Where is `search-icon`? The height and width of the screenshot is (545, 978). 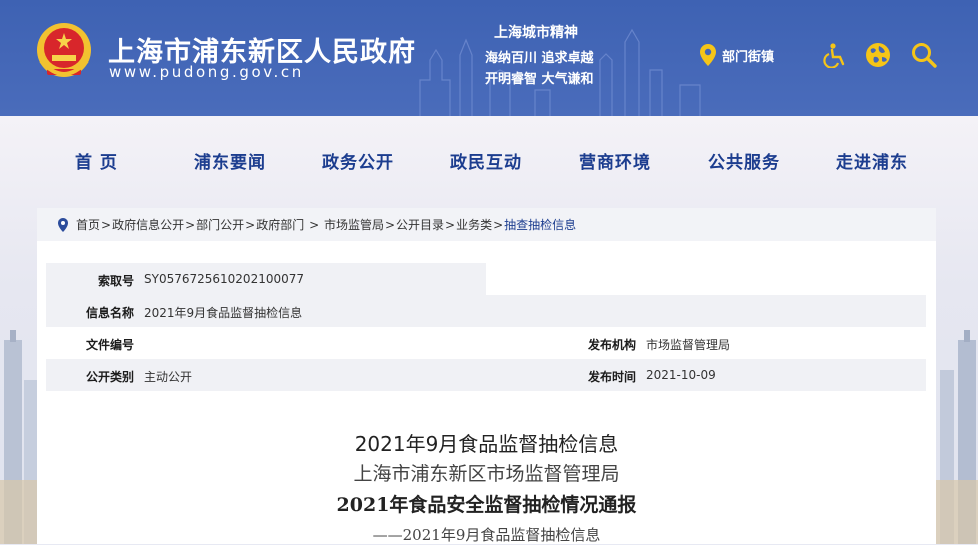 search-icon is located at coordinates (924, 55).